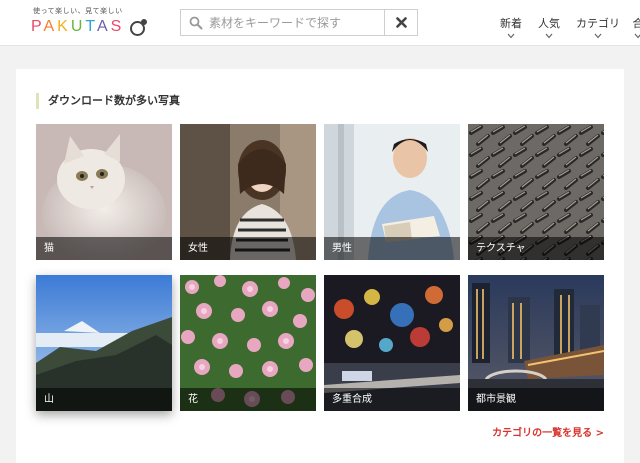 The height and width of the screenshot is (463, 640). I want to click on nav-label: 新着, so click(511, 23).